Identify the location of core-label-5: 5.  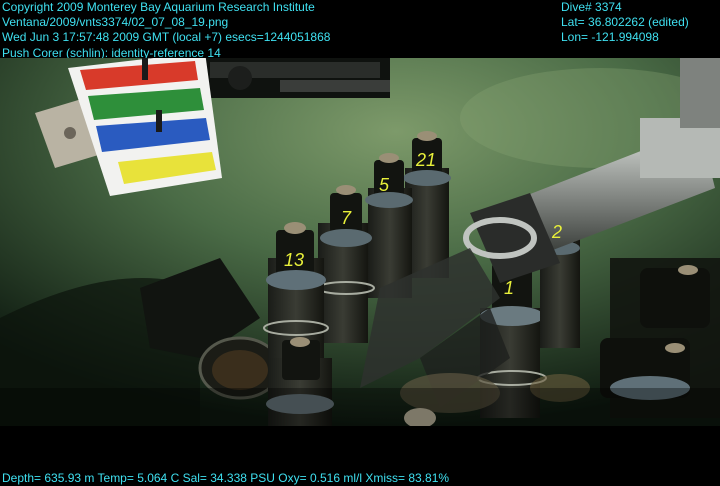
(384, 185).